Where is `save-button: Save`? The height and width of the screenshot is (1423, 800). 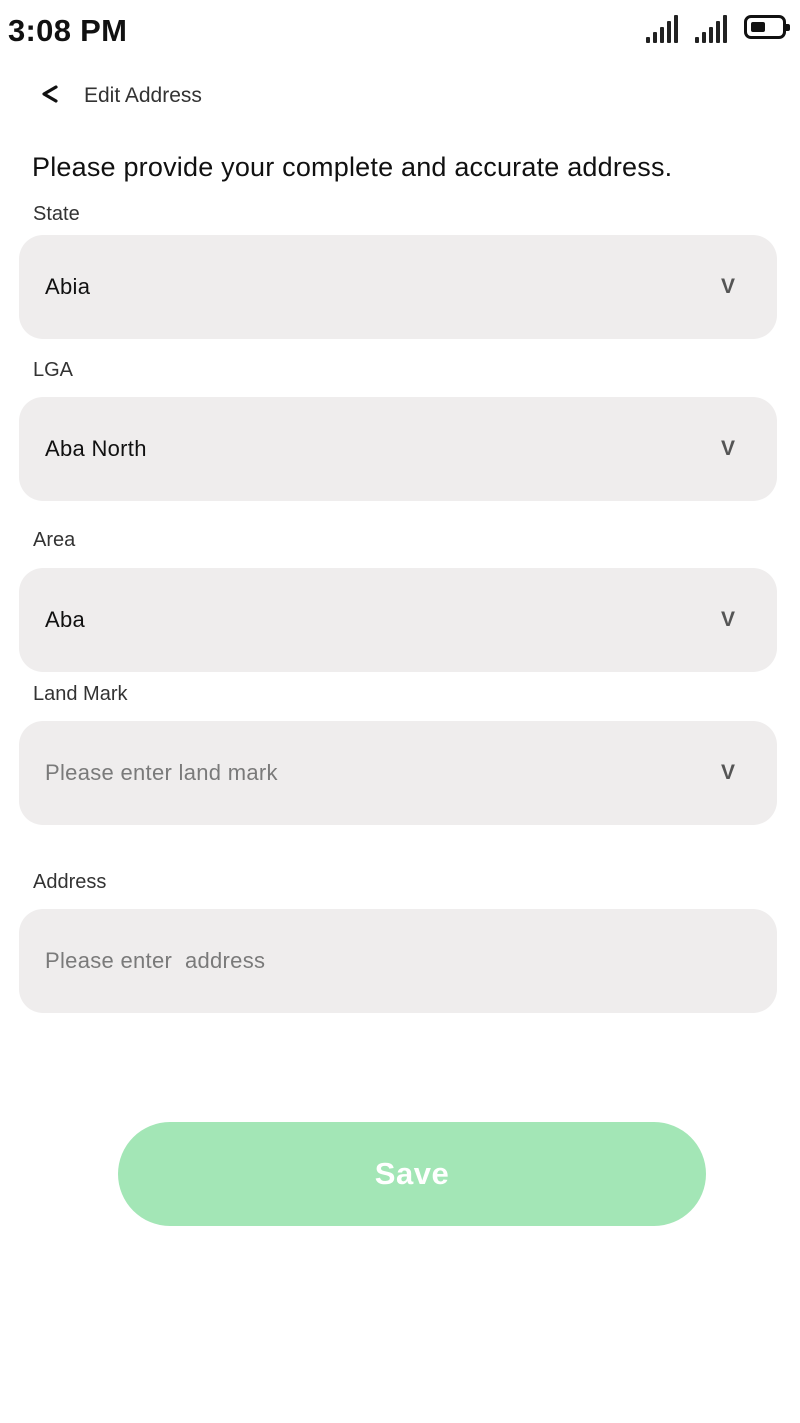 save-button: Save is located at coordinates (412, 1174).